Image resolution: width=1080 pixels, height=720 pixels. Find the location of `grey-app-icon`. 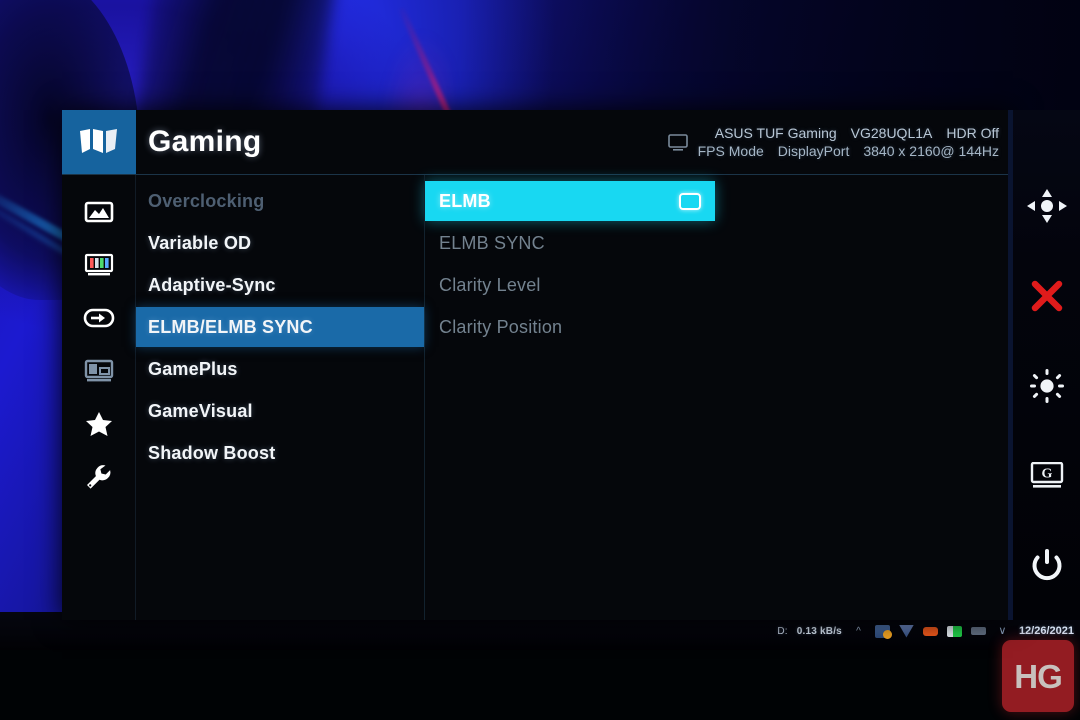

grey-app-icon is located at coordinates (978, 631).